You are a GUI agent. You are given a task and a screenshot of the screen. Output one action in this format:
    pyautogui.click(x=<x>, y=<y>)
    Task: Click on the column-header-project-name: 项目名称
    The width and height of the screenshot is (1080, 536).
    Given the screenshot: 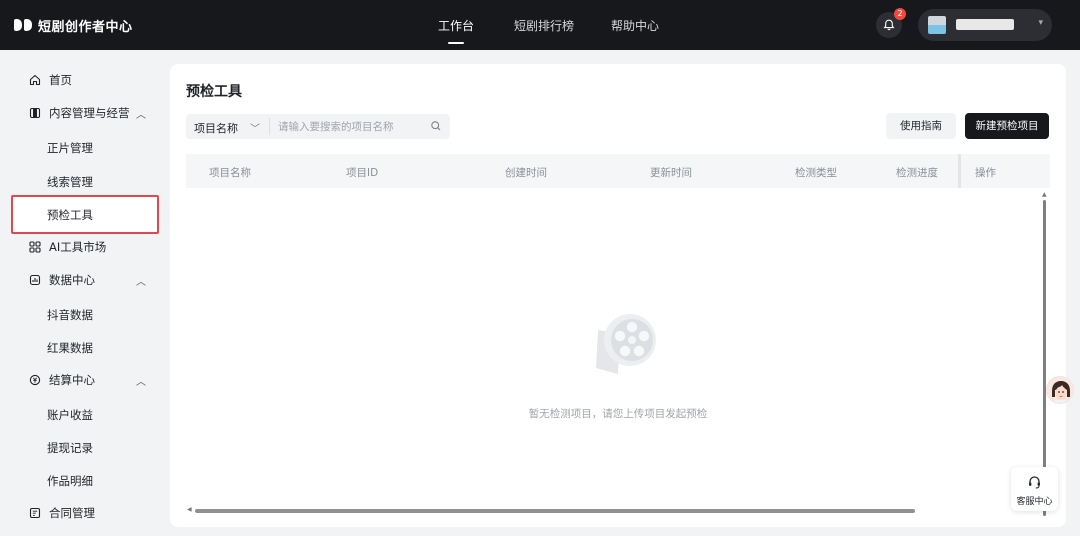 What is the action you would take?
    pyautogui.click(x=230, y=173)
    